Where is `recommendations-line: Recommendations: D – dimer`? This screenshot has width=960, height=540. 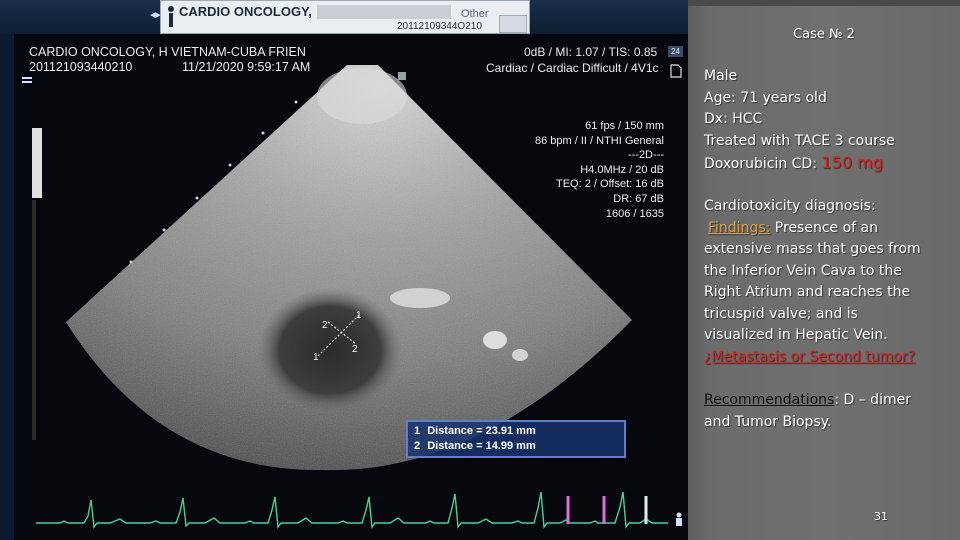
recommendations-line: Recommendations: D – dimer is located at coordinates (807, 401).